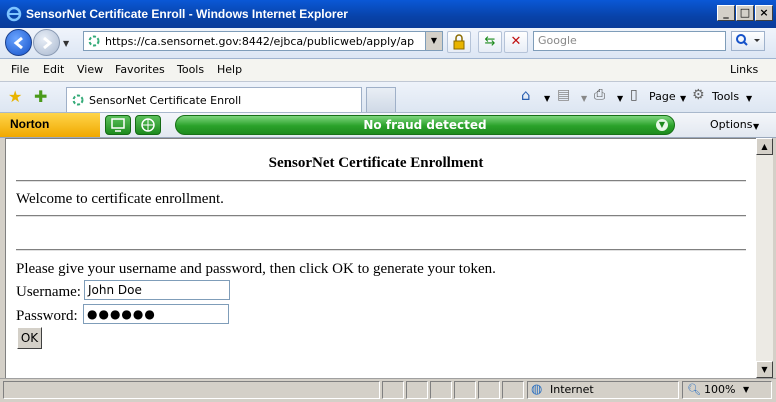 This screenshot has height=402, width=776. Describe the element at coordinates (720, 389) in the screenshot. I see `zoom-level: 100%` at that location.